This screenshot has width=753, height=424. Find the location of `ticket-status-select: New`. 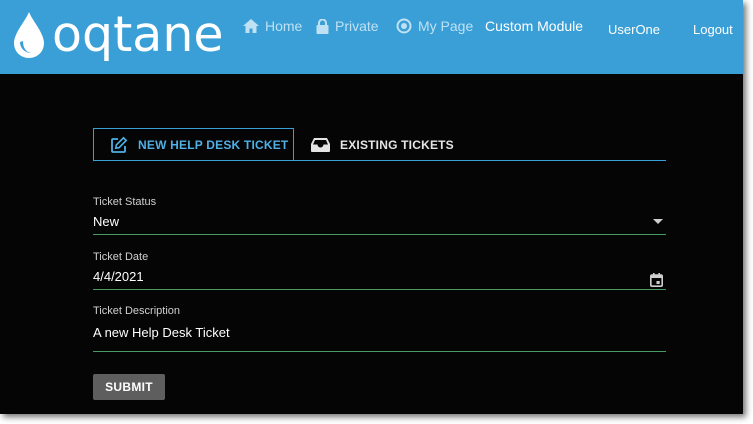

ticket-status-select: New is located at coordinates (379, 222).